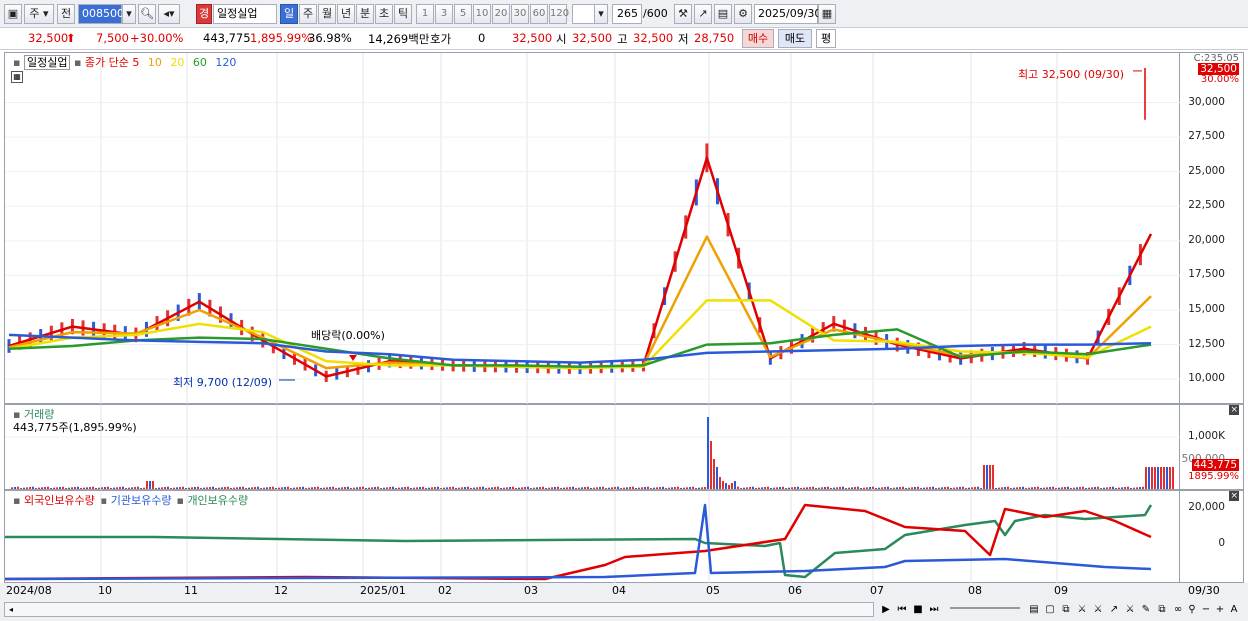 The width and height of the screenshot is (1248, 621). Describe the element at coordinates (501, 14) in the screenshot. I see `interval-tab-20: 20` at that location.